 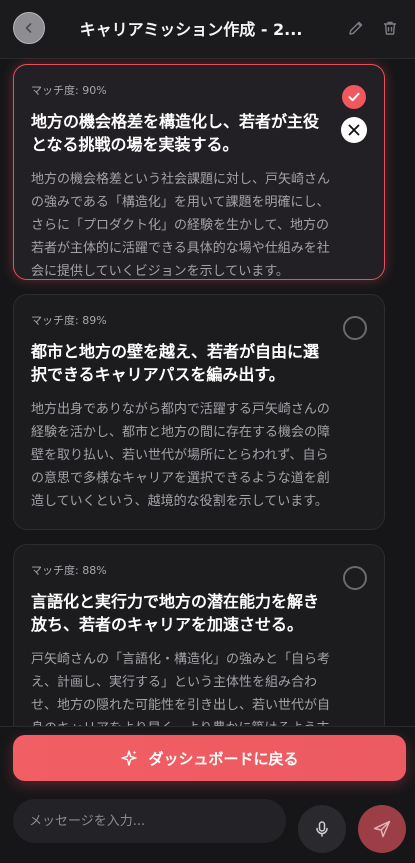 I want to click on dashboard-button-label: ダッシュボードに戻る, so click(x=223, y=758).